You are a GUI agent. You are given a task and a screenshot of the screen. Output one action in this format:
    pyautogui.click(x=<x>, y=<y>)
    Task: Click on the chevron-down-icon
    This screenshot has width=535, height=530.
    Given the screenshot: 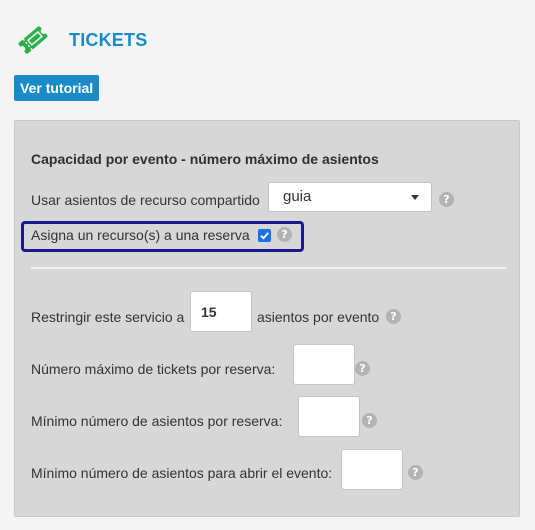 What is the action you would take?
    pyautogui.click(x=415, y=197)
    